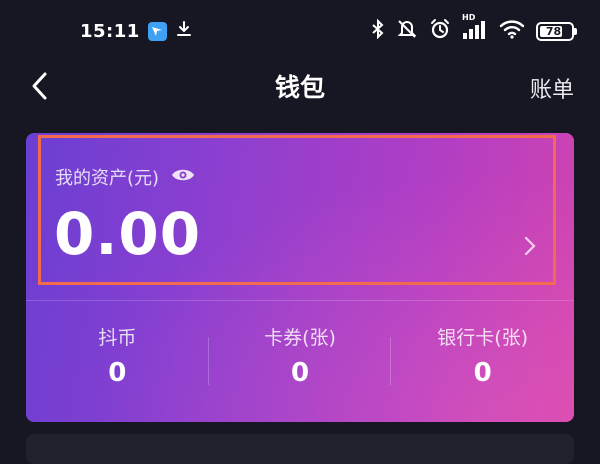  I want to click on page-title: 钱包, so click(299, 87).